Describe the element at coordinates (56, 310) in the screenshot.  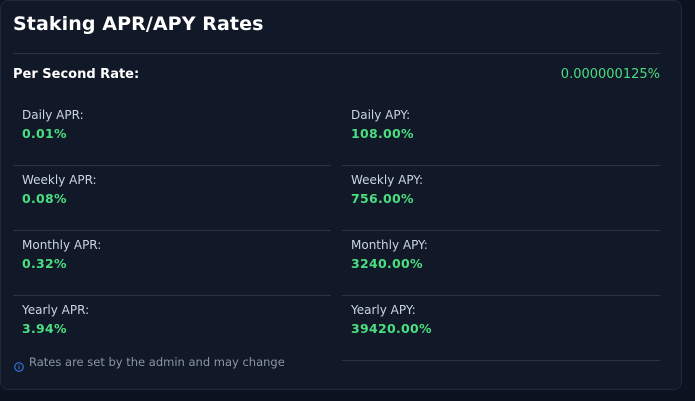
I see `yearly-apr-label: Yearly APR:` at that location.